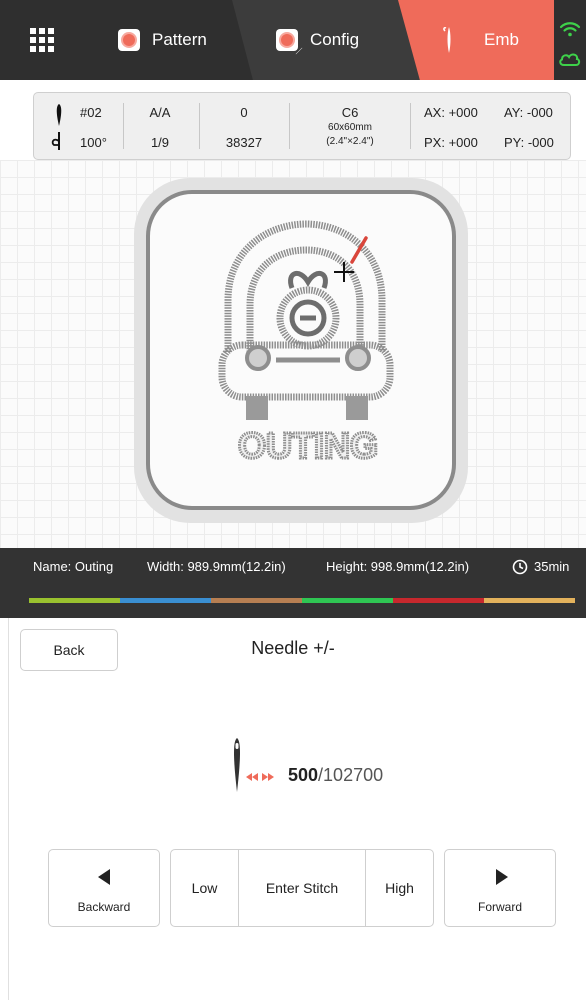  I want to click on stitch-counter: 500/102700, so click(335, 775).